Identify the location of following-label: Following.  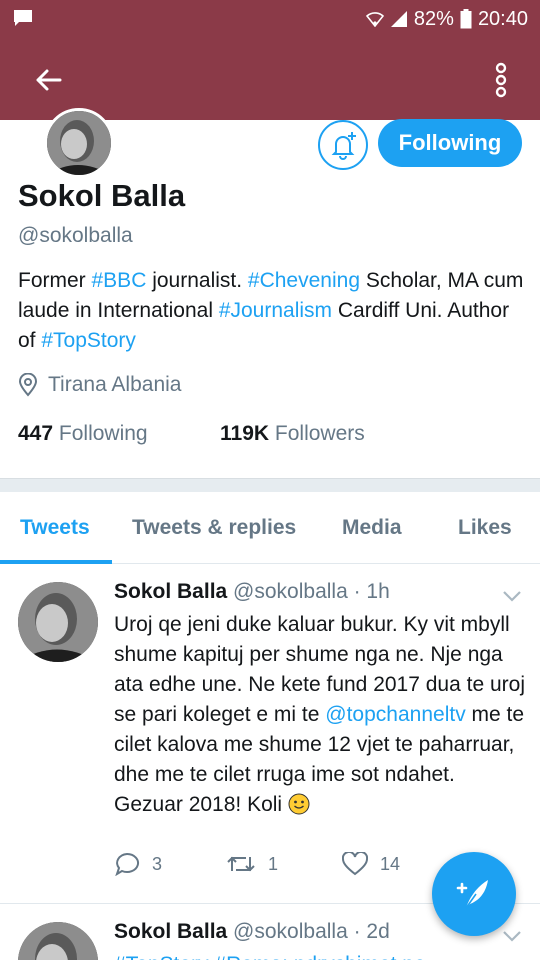
(103, 433).